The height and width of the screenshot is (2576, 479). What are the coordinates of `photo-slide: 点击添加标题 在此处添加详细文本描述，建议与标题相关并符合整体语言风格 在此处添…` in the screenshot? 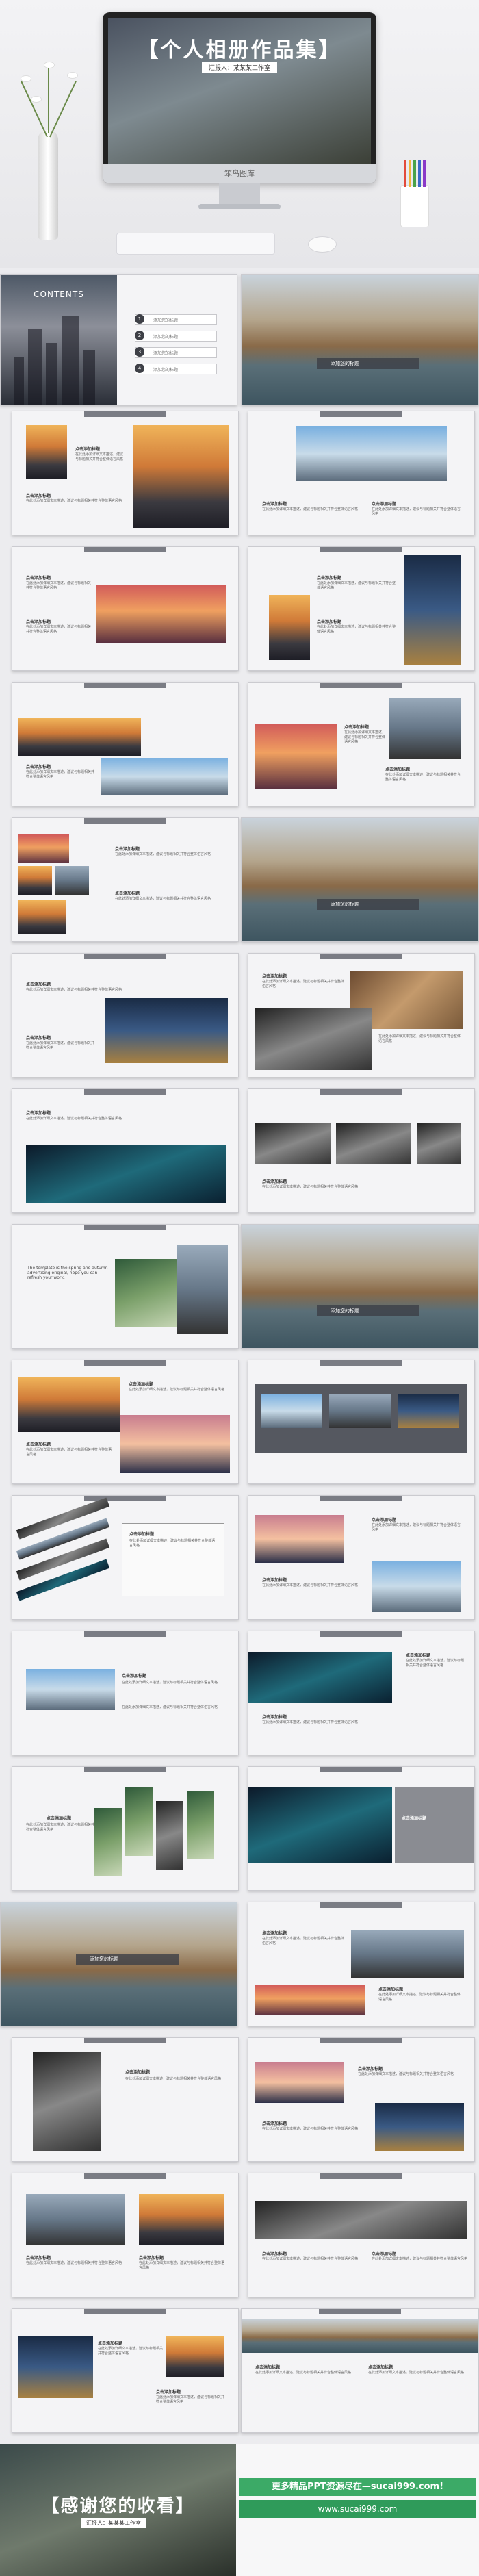 It's located at (361, 1015).